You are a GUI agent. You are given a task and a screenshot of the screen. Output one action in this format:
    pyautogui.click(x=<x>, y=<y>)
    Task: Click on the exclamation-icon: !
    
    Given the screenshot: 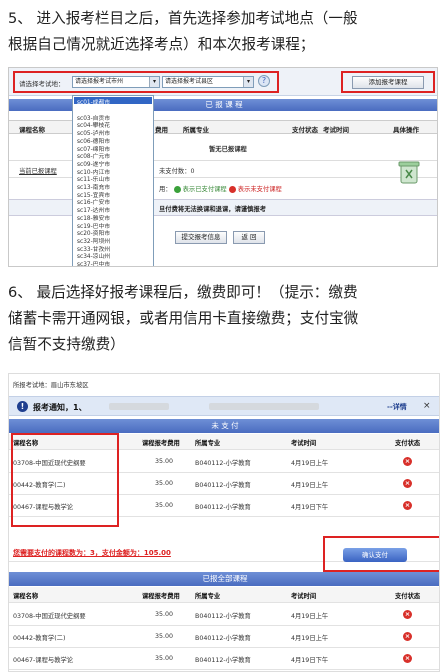 What is the action you would take?
    pyautogui.click(x=22, y=406)
    